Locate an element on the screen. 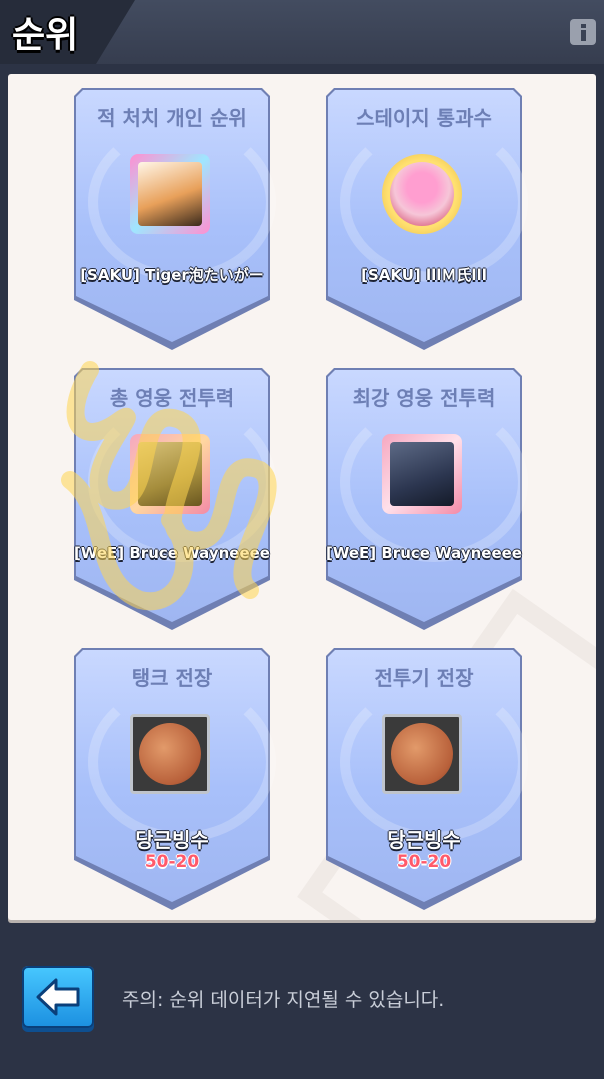 This screenshot has width=604, height=1079. ranking-card-total-hero-power: 총 영웅 전투력 [WeE] Bruce Wayneeee is located at coordinates (175, 499).